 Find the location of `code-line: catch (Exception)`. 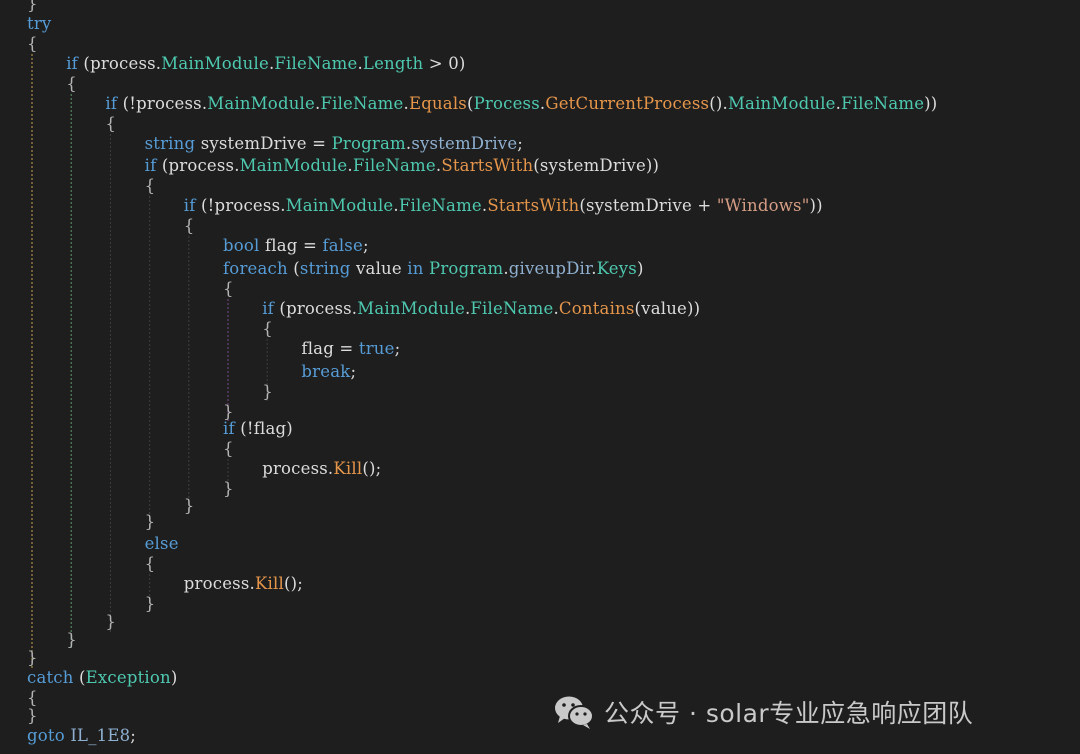

code-line: catch (Exception) is located at coordinates (102, 678).